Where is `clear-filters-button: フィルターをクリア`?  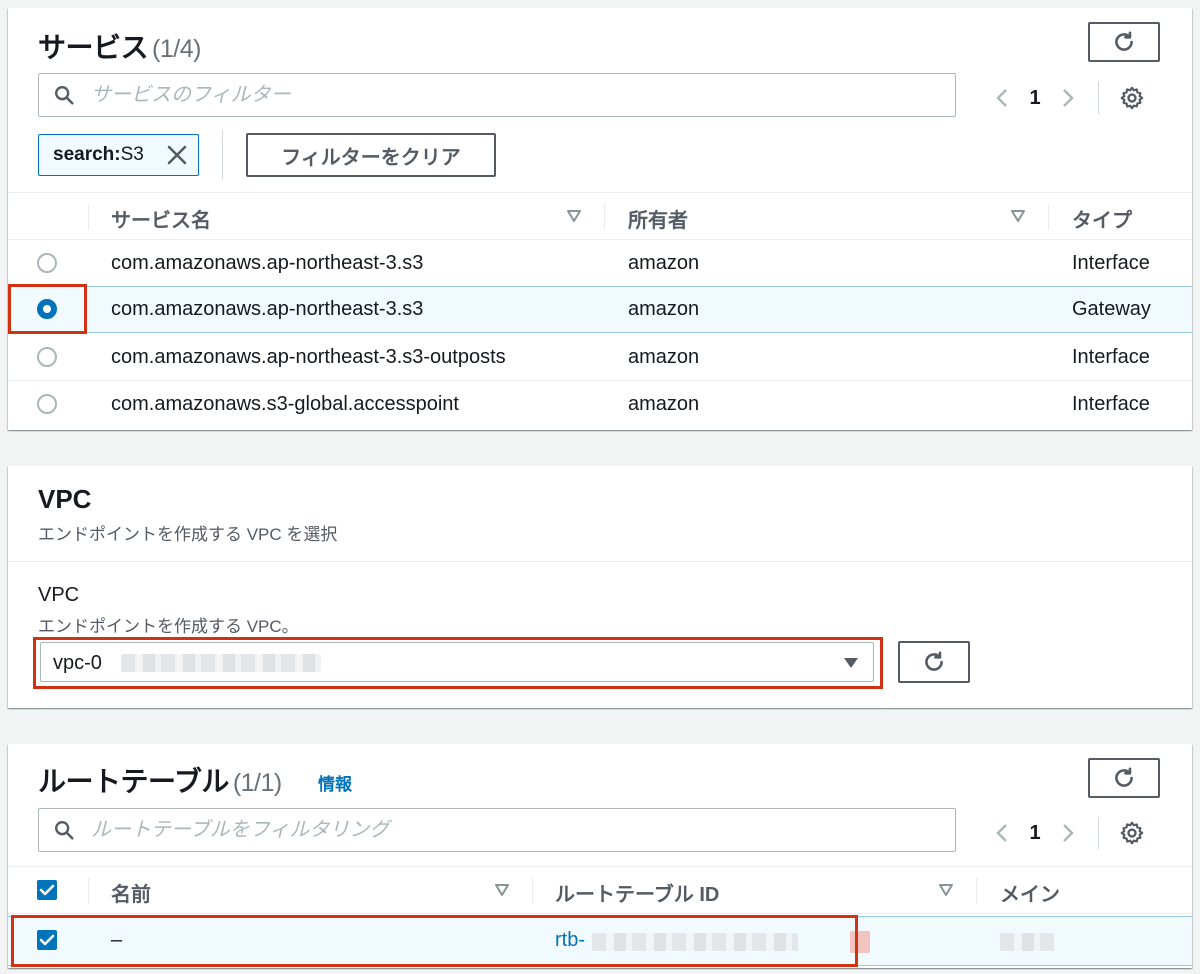
clear-filters-button: フィルターをクリア is located at coordinates (371, 155).